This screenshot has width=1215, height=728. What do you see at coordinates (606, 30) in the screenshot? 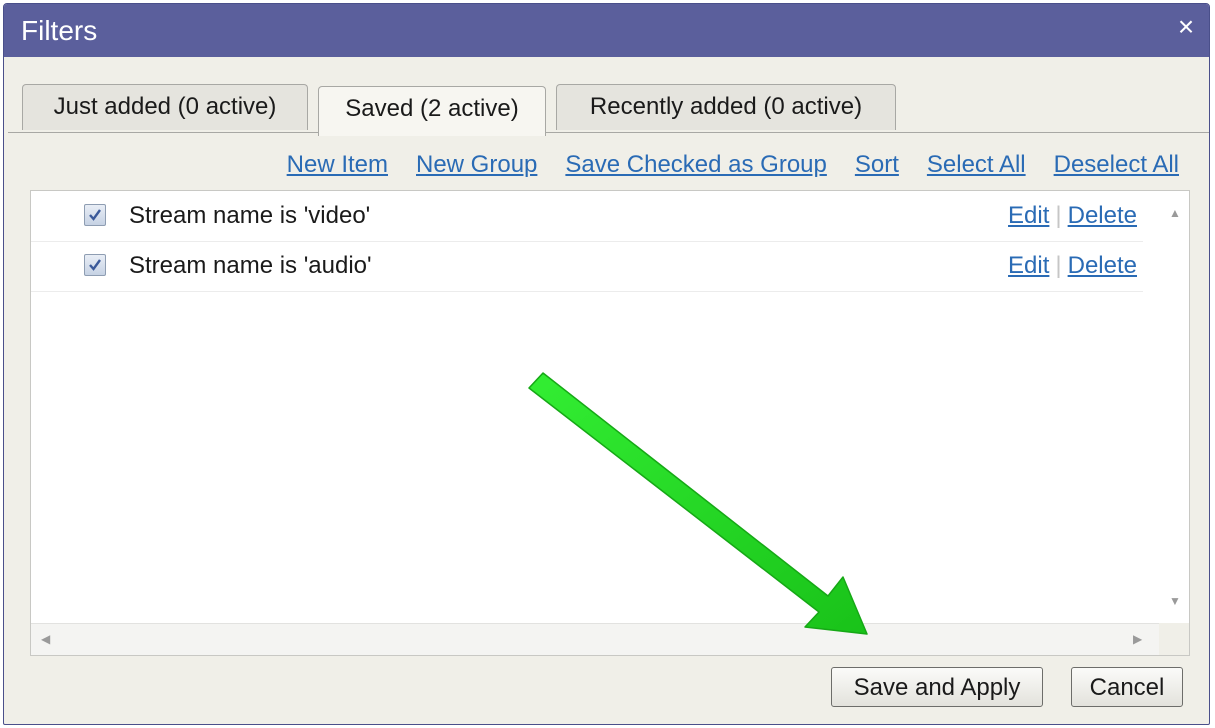
I see `title-bar: Filters ×` at bounding box center [606, 30].